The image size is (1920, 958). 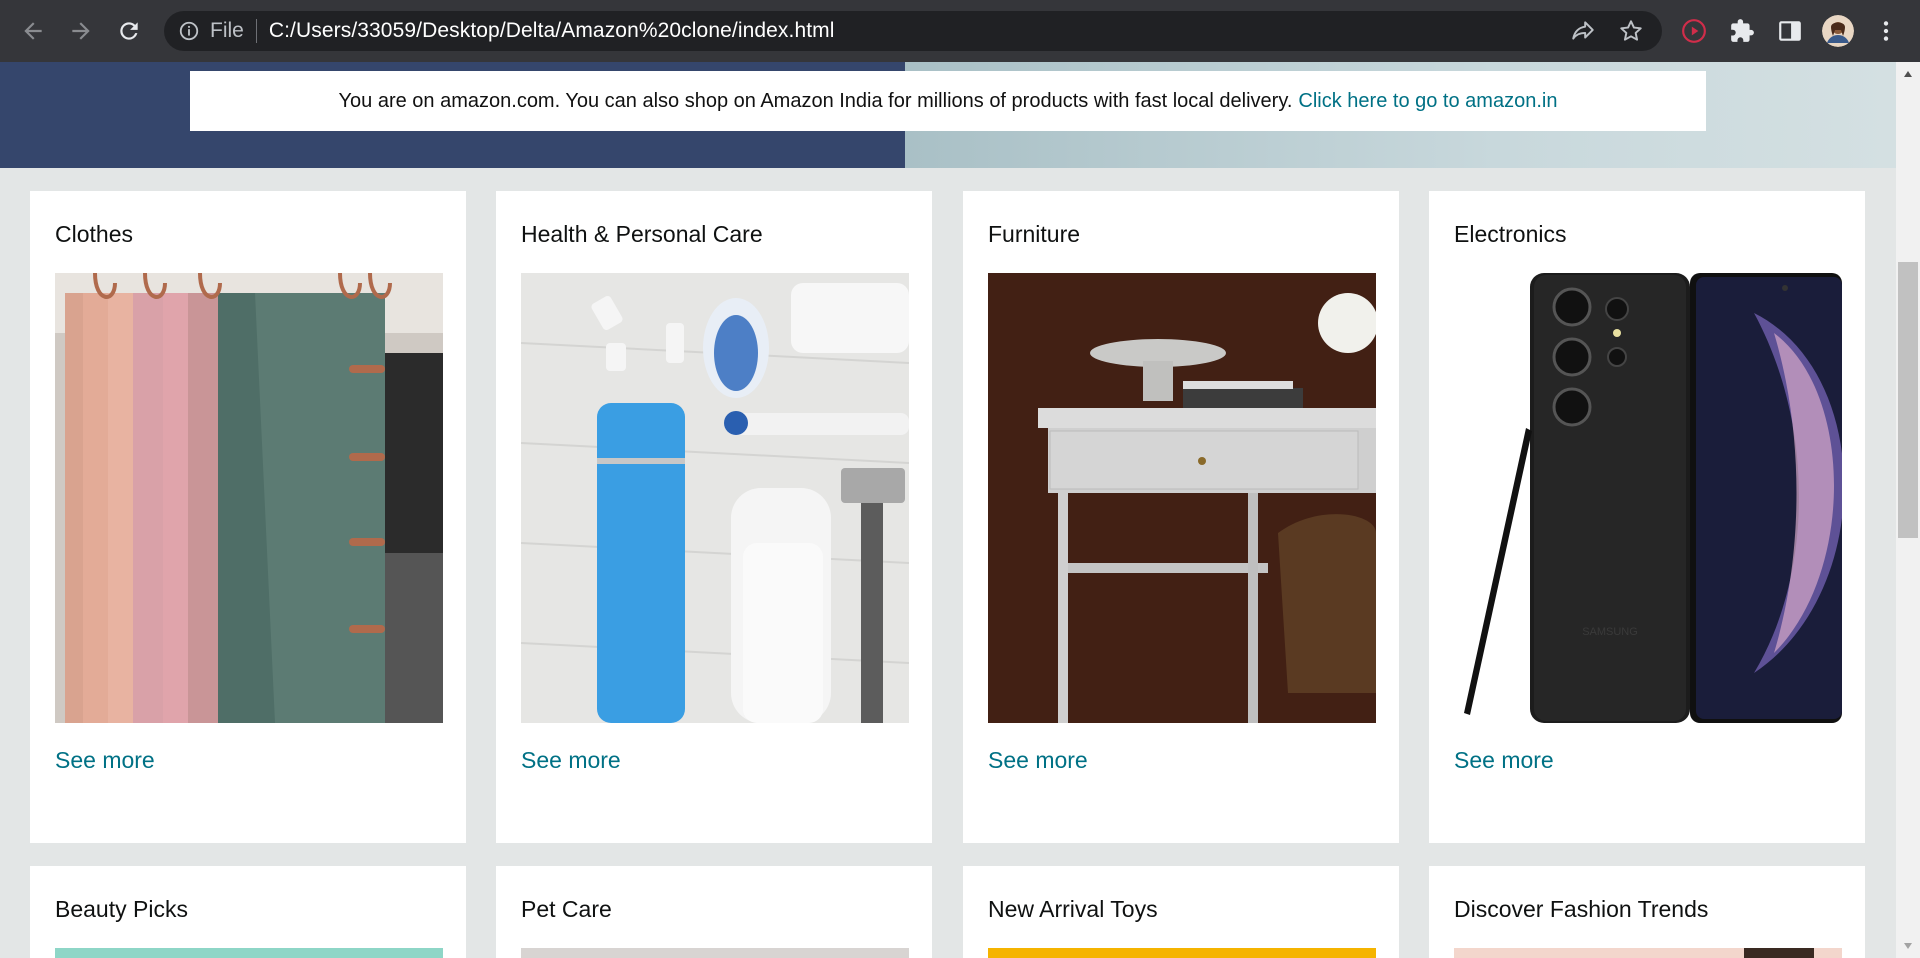 I want to click on browser-menu-button, so click(x=1886, y=31).